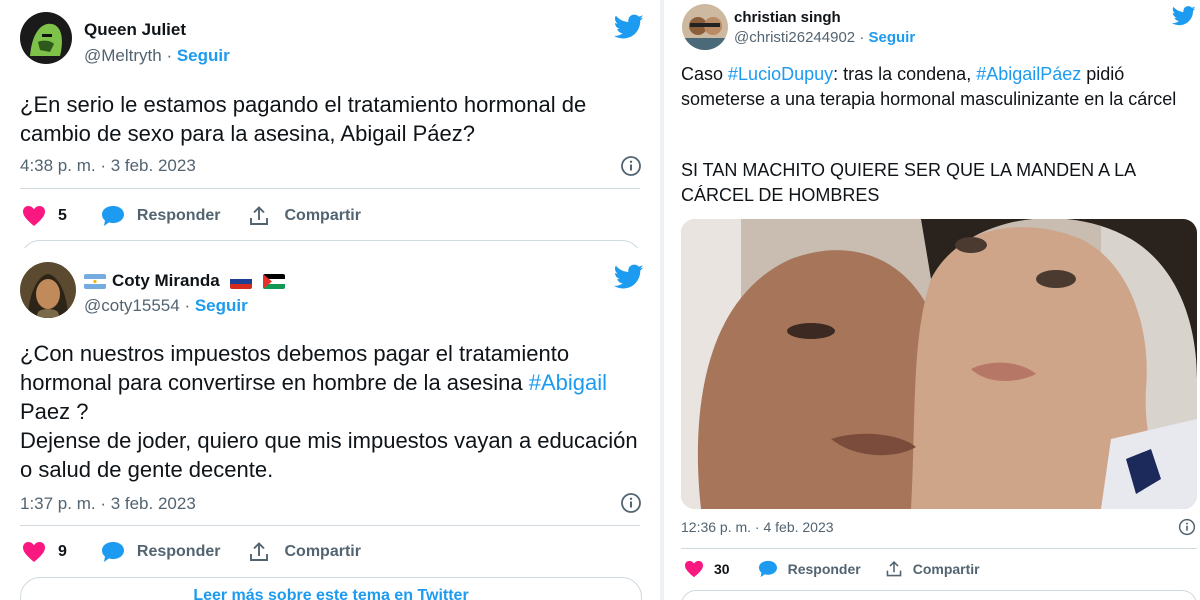  I want to click on tweet-text-part: Caso, so click(705, 74).